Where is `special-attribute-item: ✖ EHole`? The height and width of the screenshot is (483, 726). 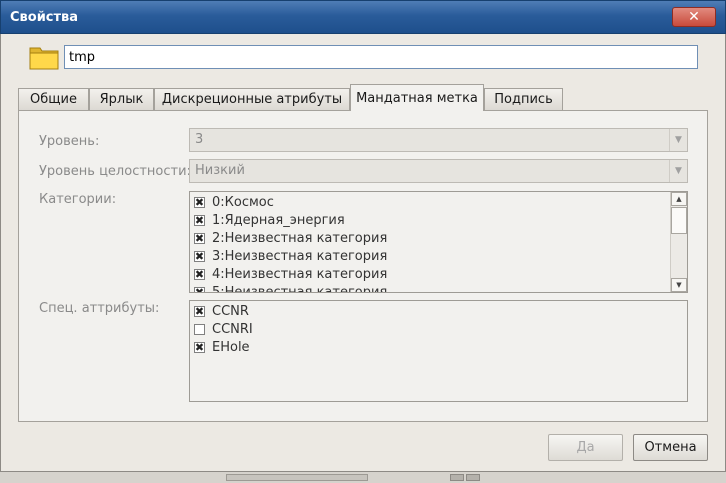
special-attribute-item: ✖ EHole is located at coordinates (222, 347).